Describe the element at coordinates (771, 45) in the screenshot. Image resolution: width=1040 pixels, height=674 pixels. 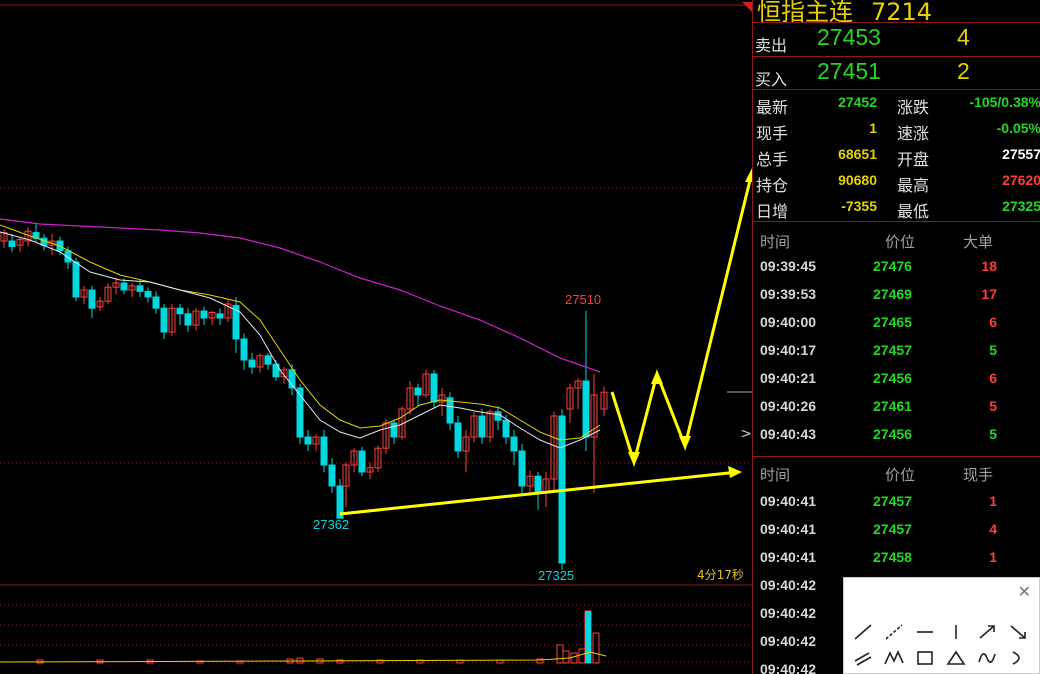
I see `ask-label: 卖出` at that location.